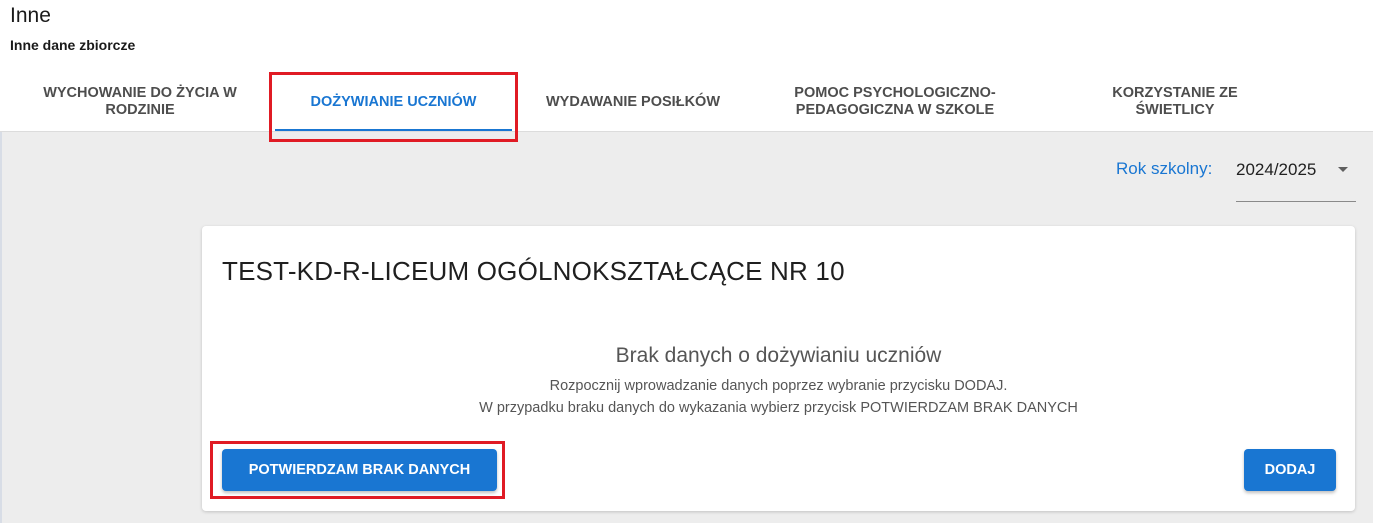 This screenshot has width=1373, height=523. Describe the element at coordinates (1343, 169) in the screenshot. I see `chevron-down-icon` at that location.